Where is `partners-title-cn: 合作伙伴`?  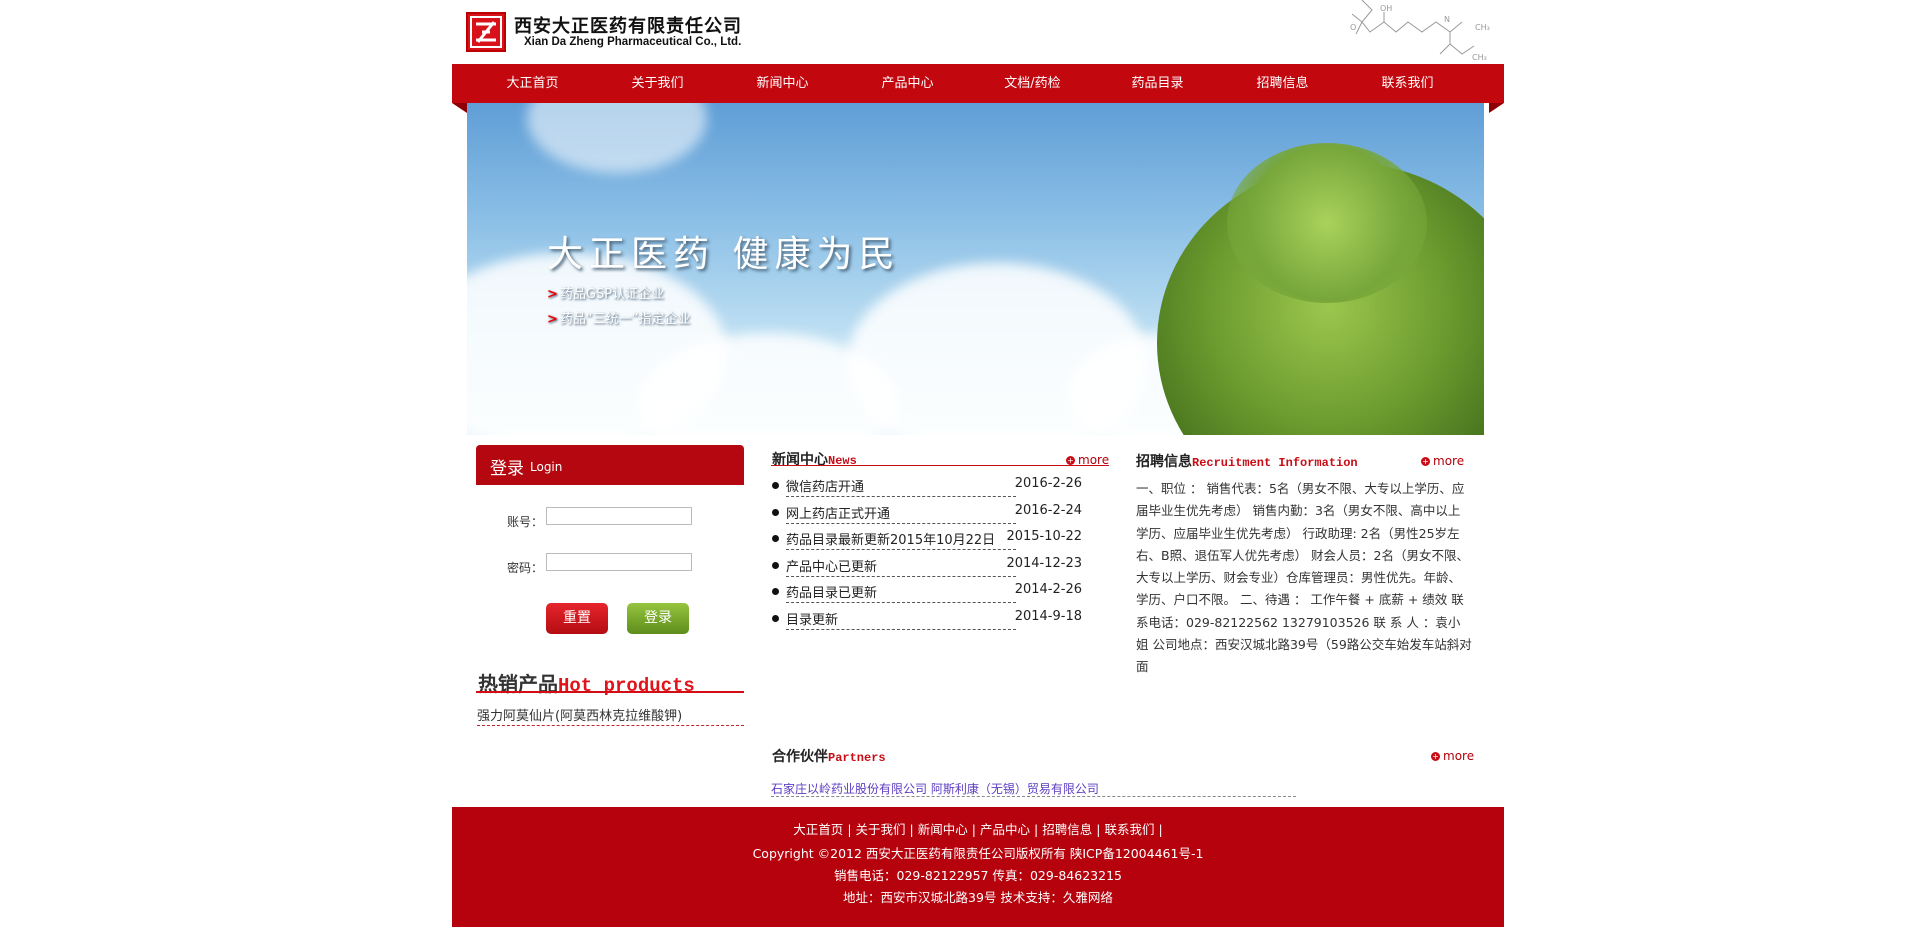 partners-title-cn: 合作伙伴 is located at coordinates (800, 757).